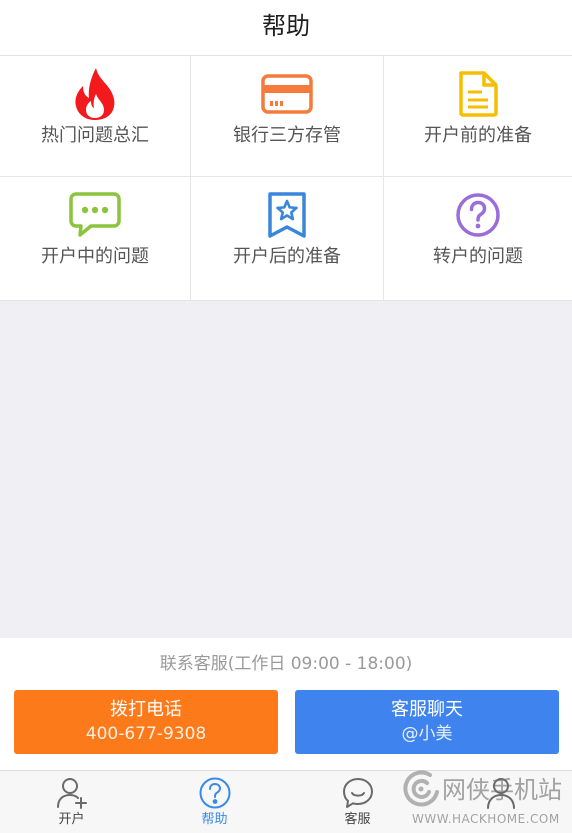 This screenshot has width=572, height=833. I want to click on question-circle-icon, so click(478, 215).